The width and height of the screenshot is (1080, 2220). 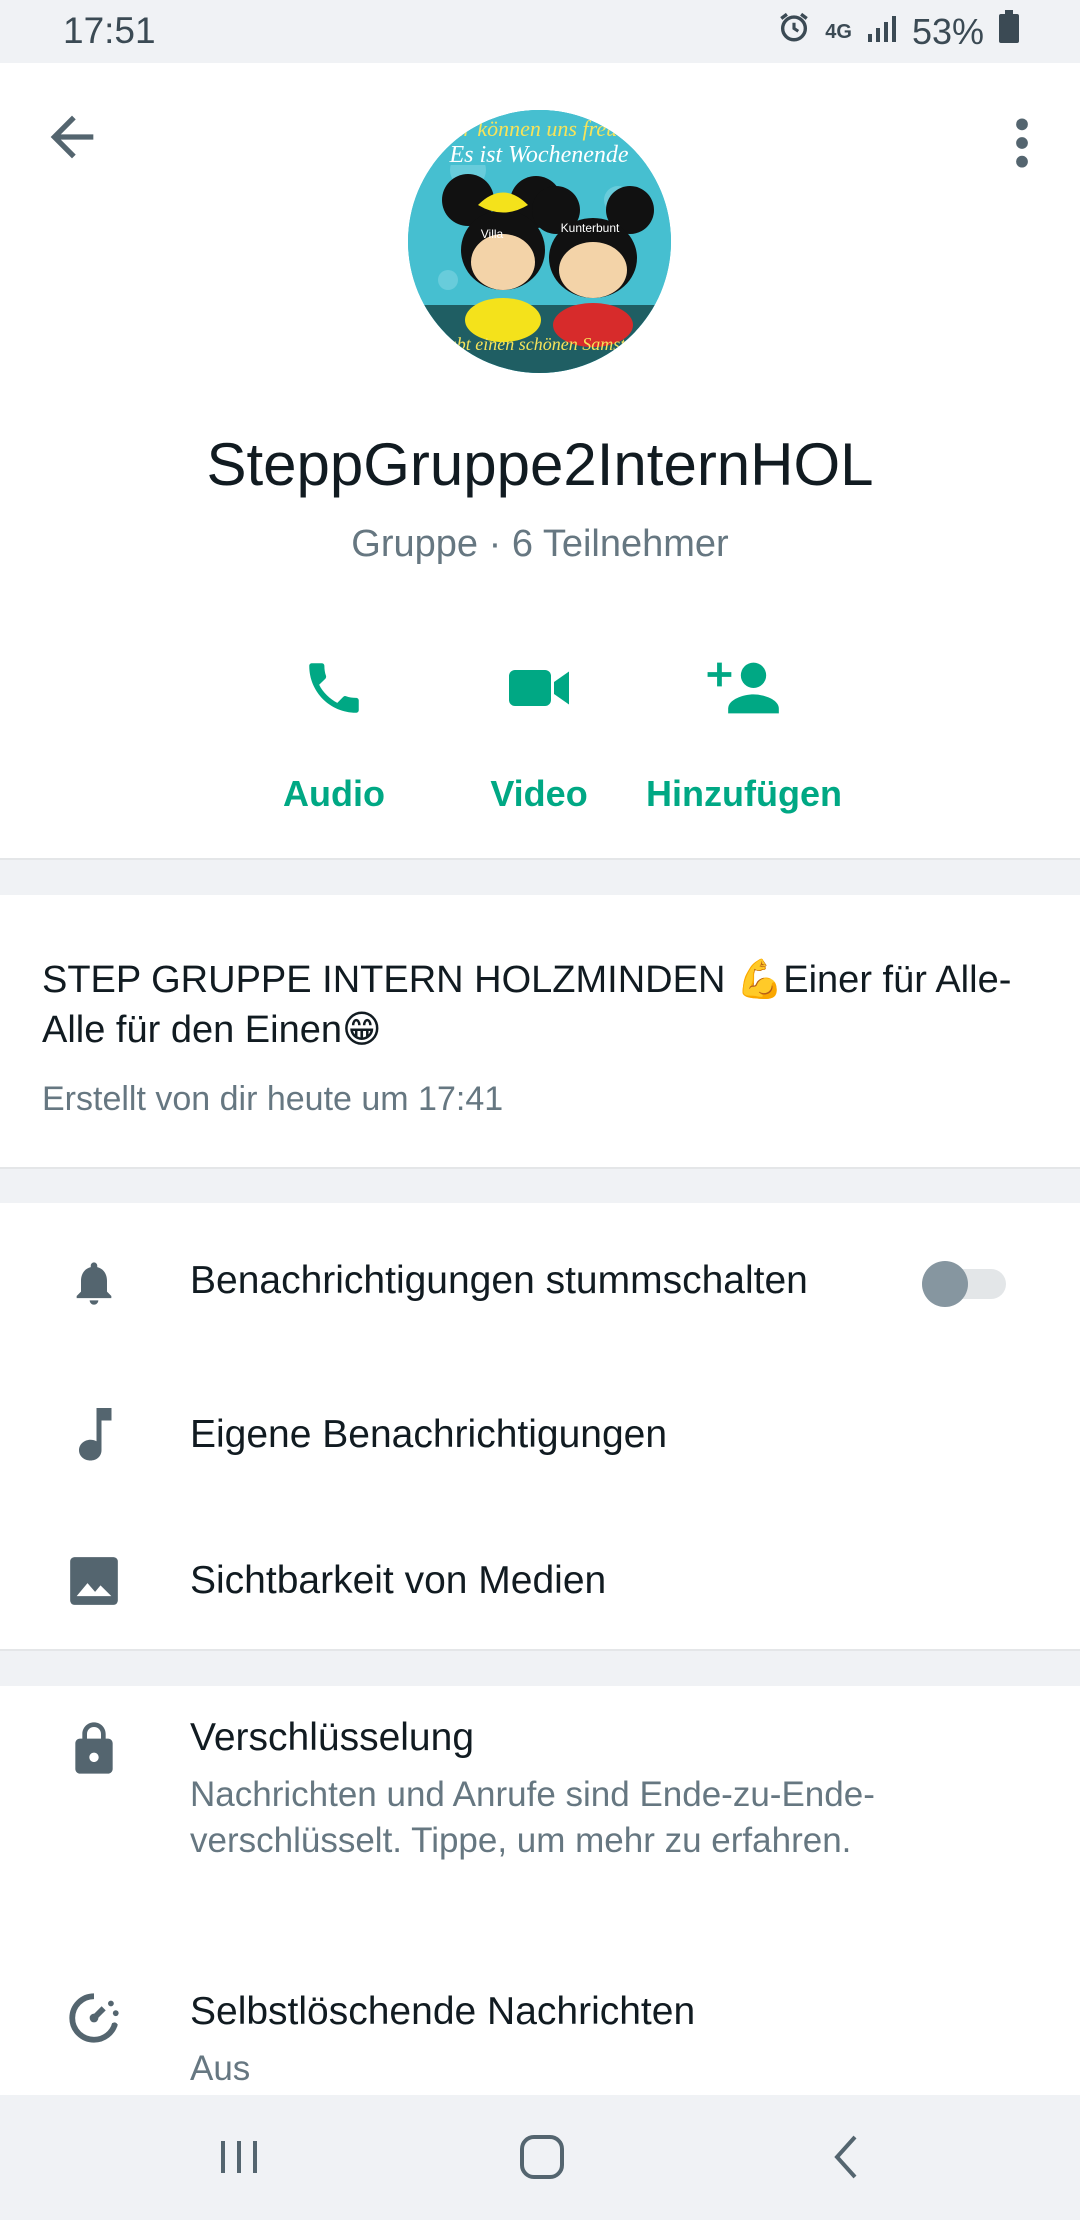 I want to click on custom-notifications-label: Eigene Benachrichtigungen, so click(x=429, y=1434).